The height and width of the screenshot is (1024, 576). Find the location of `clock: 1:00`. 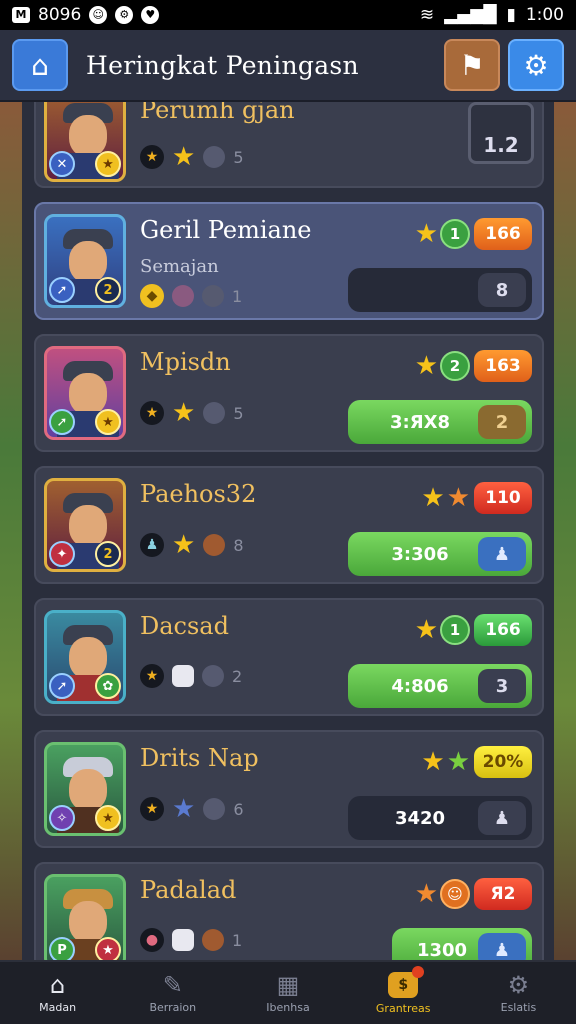

clock: 1:00 is located at coordinates (544, 15).